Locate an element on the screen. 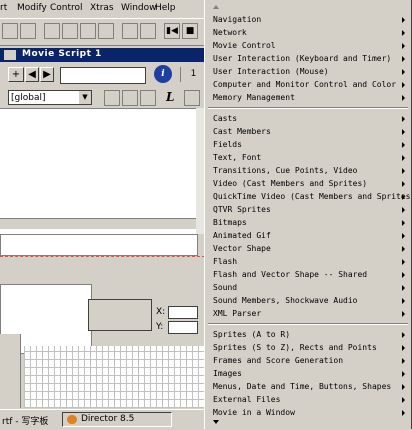 This screenshot has width=412, height=430. new-script-button: + is located at coordinates (16, 74).